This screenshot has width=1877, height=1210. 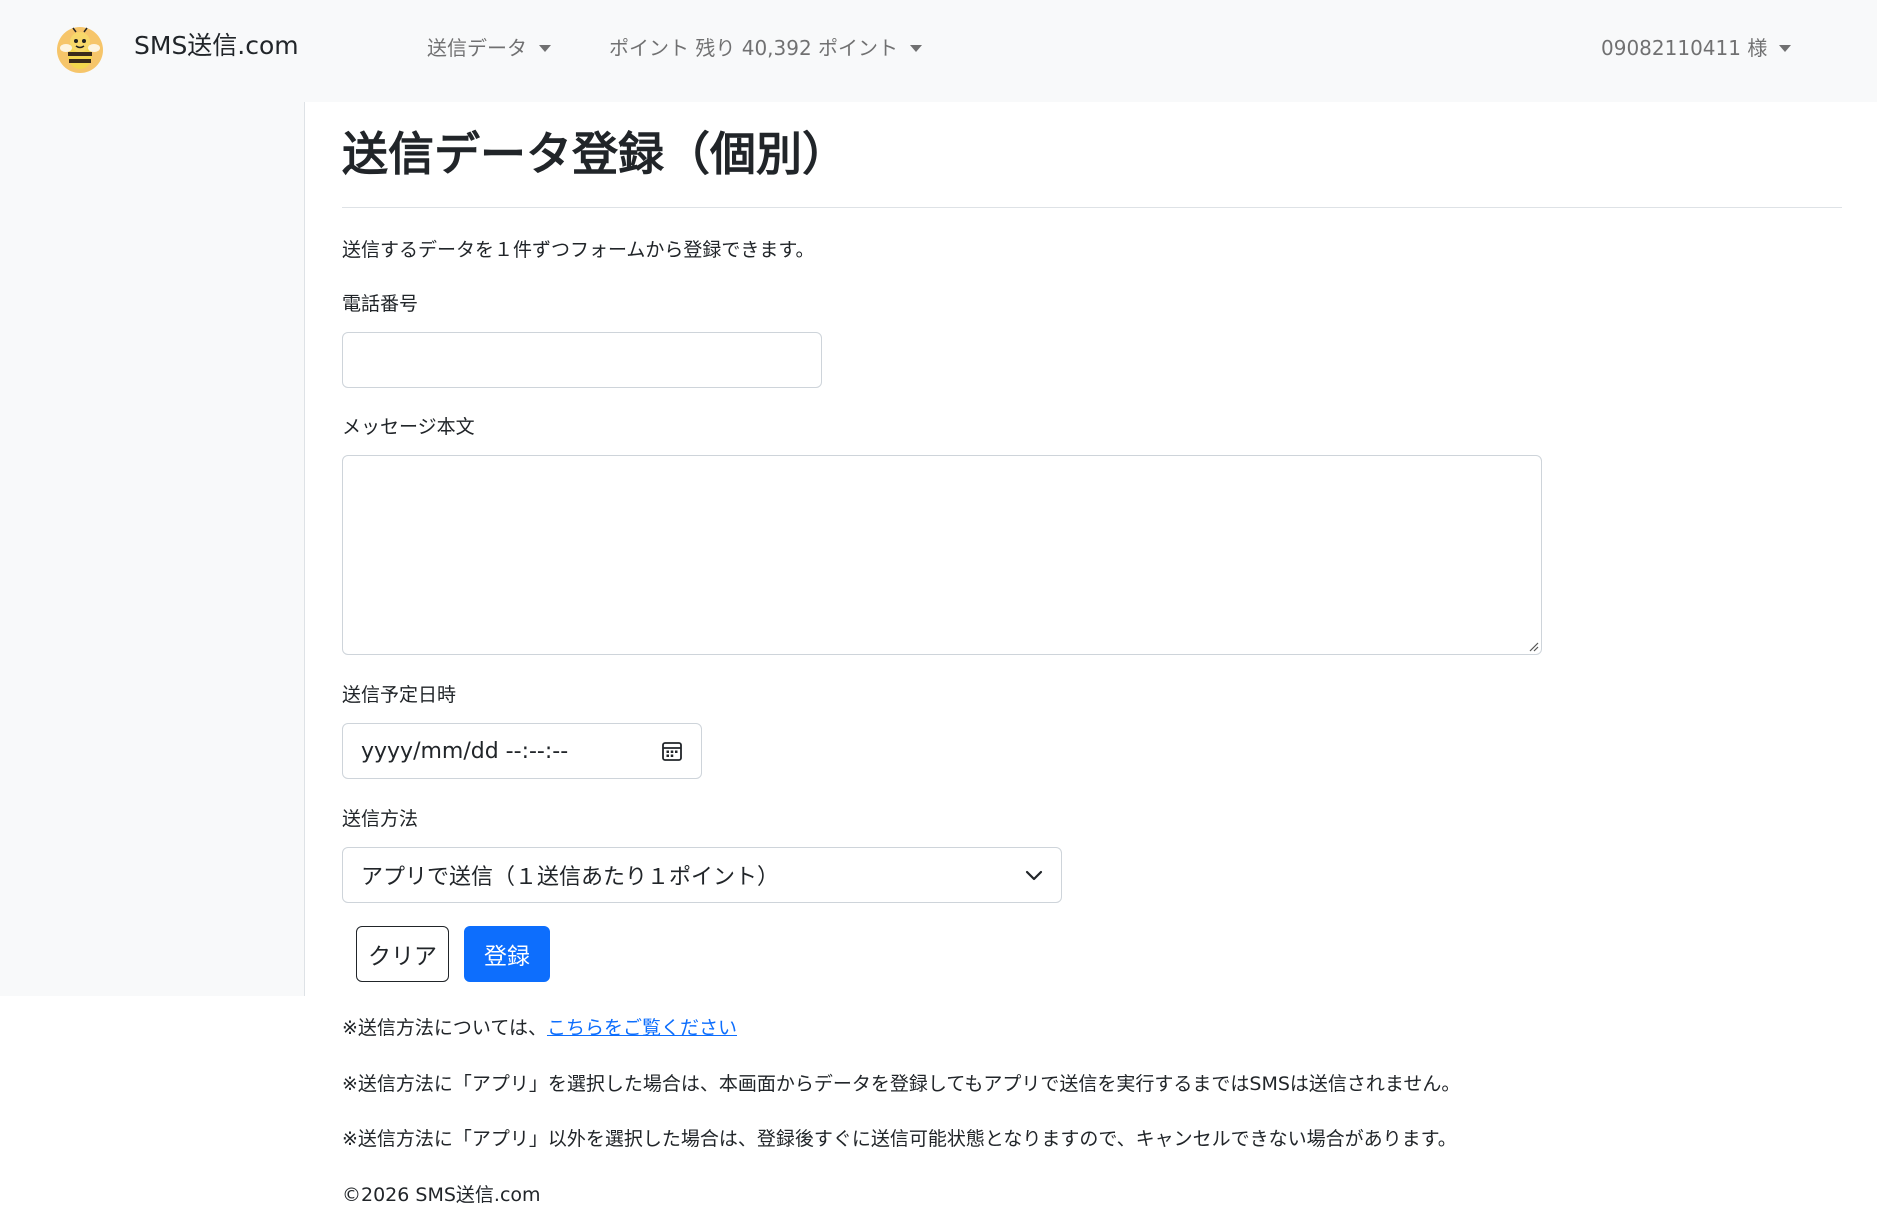 I want to click on footer-copyright: ©2026 SMS送信.com, so click(x=441, y=1195).